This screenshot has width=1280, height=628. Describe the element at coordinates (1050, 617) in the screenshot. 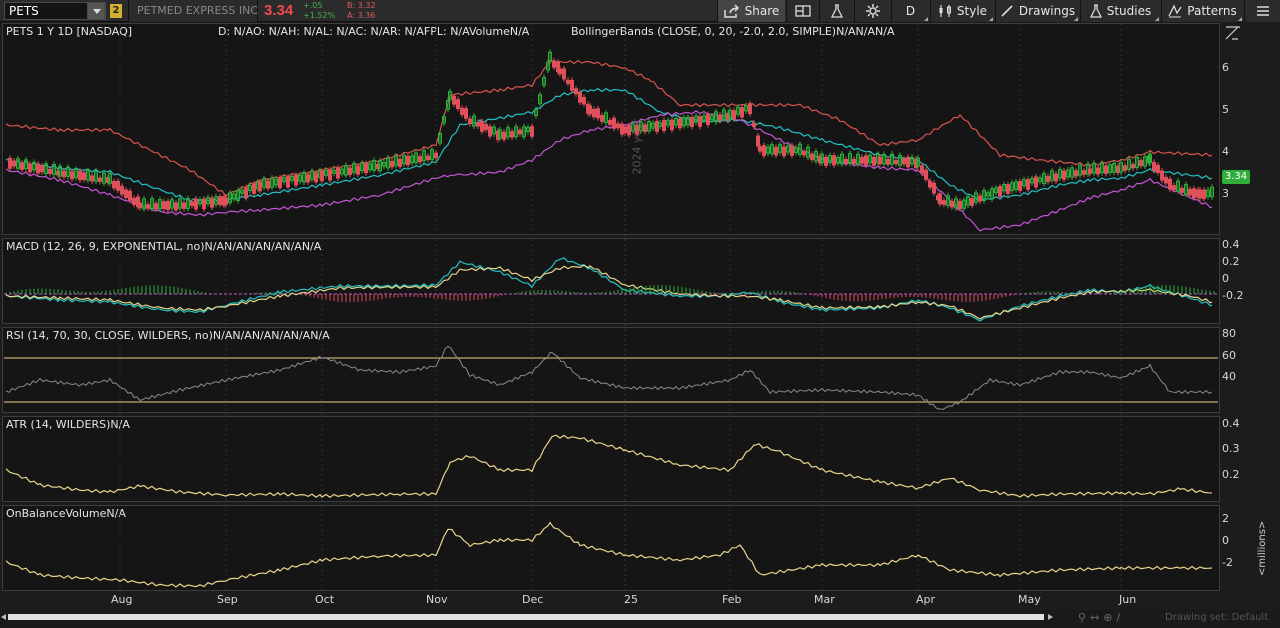

I see `scroll-right-arrow` at that location.